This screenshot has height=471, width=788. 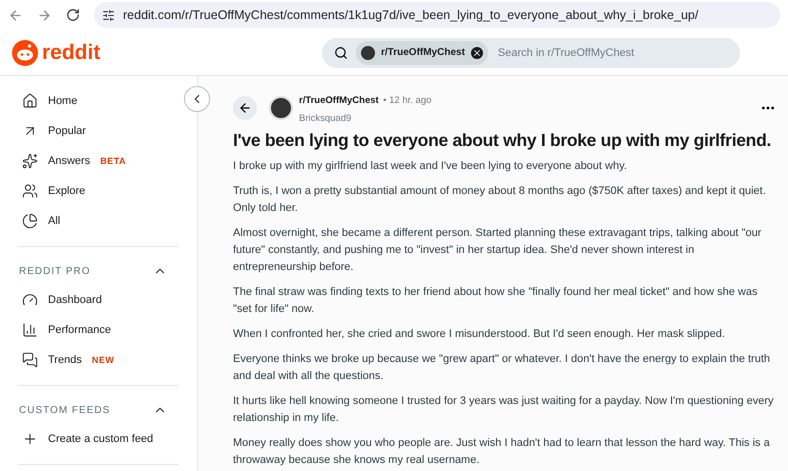 I want to click on nav-item: Dashboard, so click(x=98, y=300).